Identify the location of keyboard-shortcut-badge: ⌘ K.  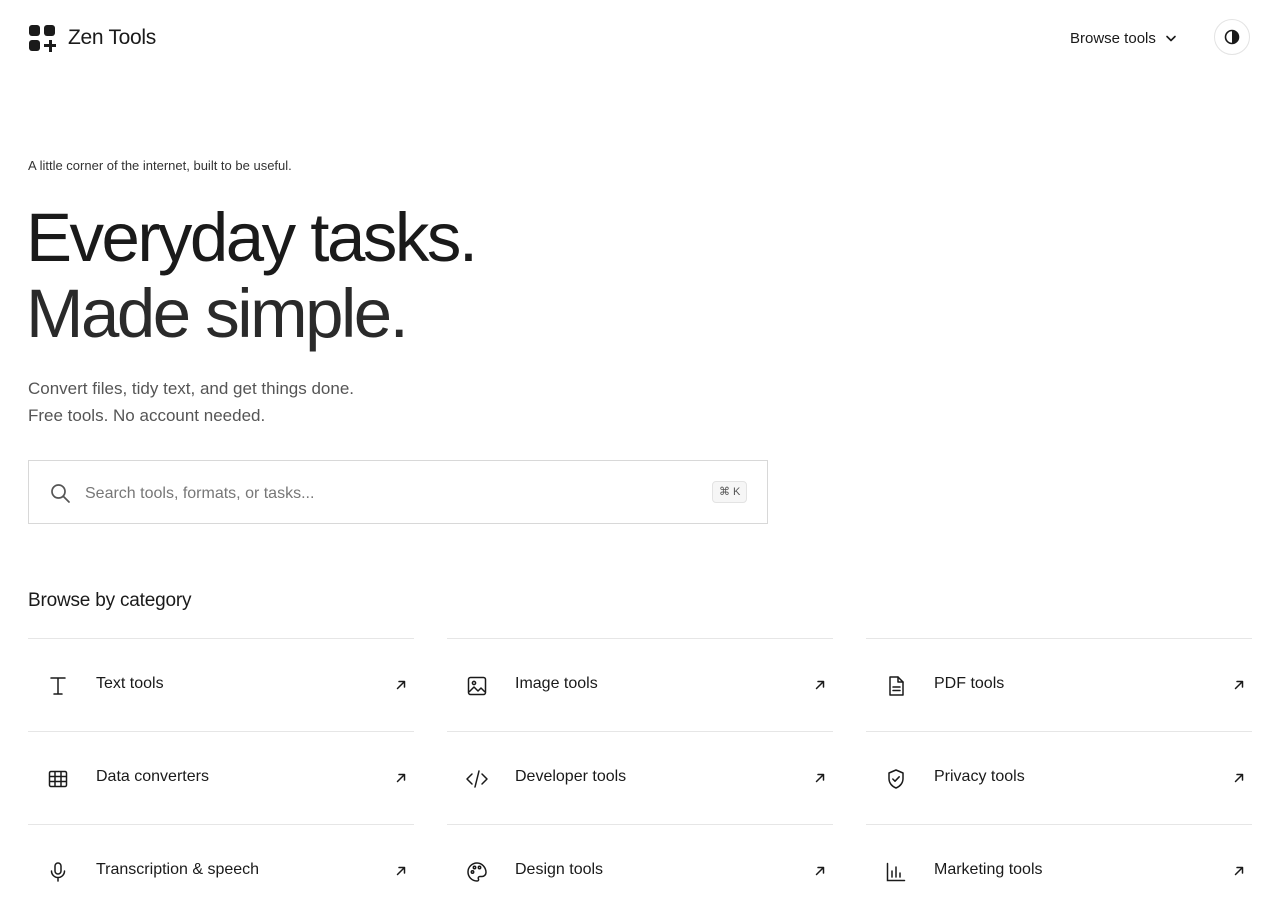
(730, 492).